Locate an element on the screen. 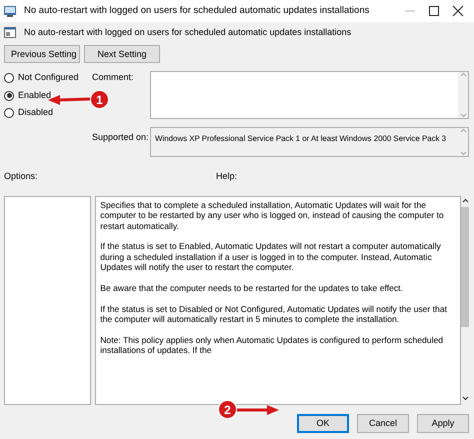 The width and height of the screenshot is (474, 439). help-paragraph: Note: This policy applies only when Automatic Updates is configured to perform scheduled installations of updates. If the is located at coordinates (272, 345).